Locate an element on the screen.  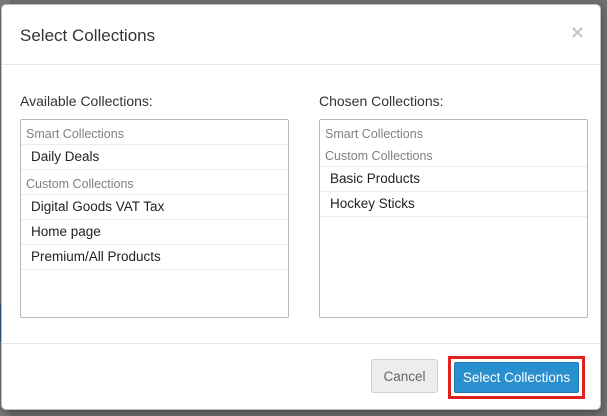
list-item: Basic Products is located at coordinates (453, 179).